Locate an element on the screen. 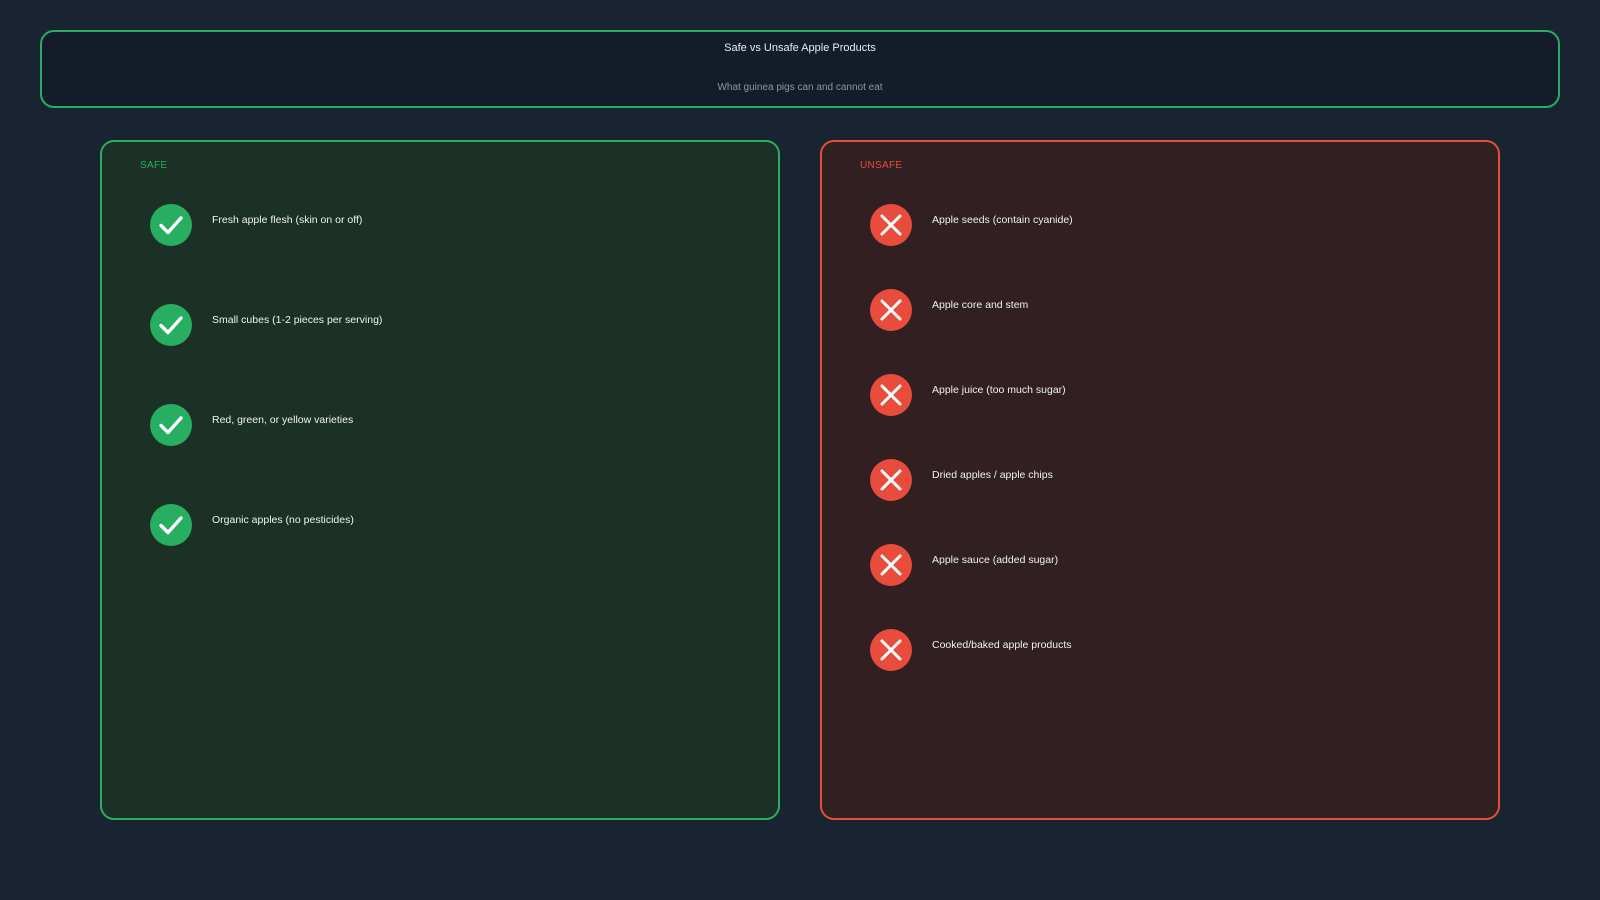 This screenshot has height=900, width=1600. unsafe-item-label: Cooked/baked apple products is located at coordinates (1002, 645).